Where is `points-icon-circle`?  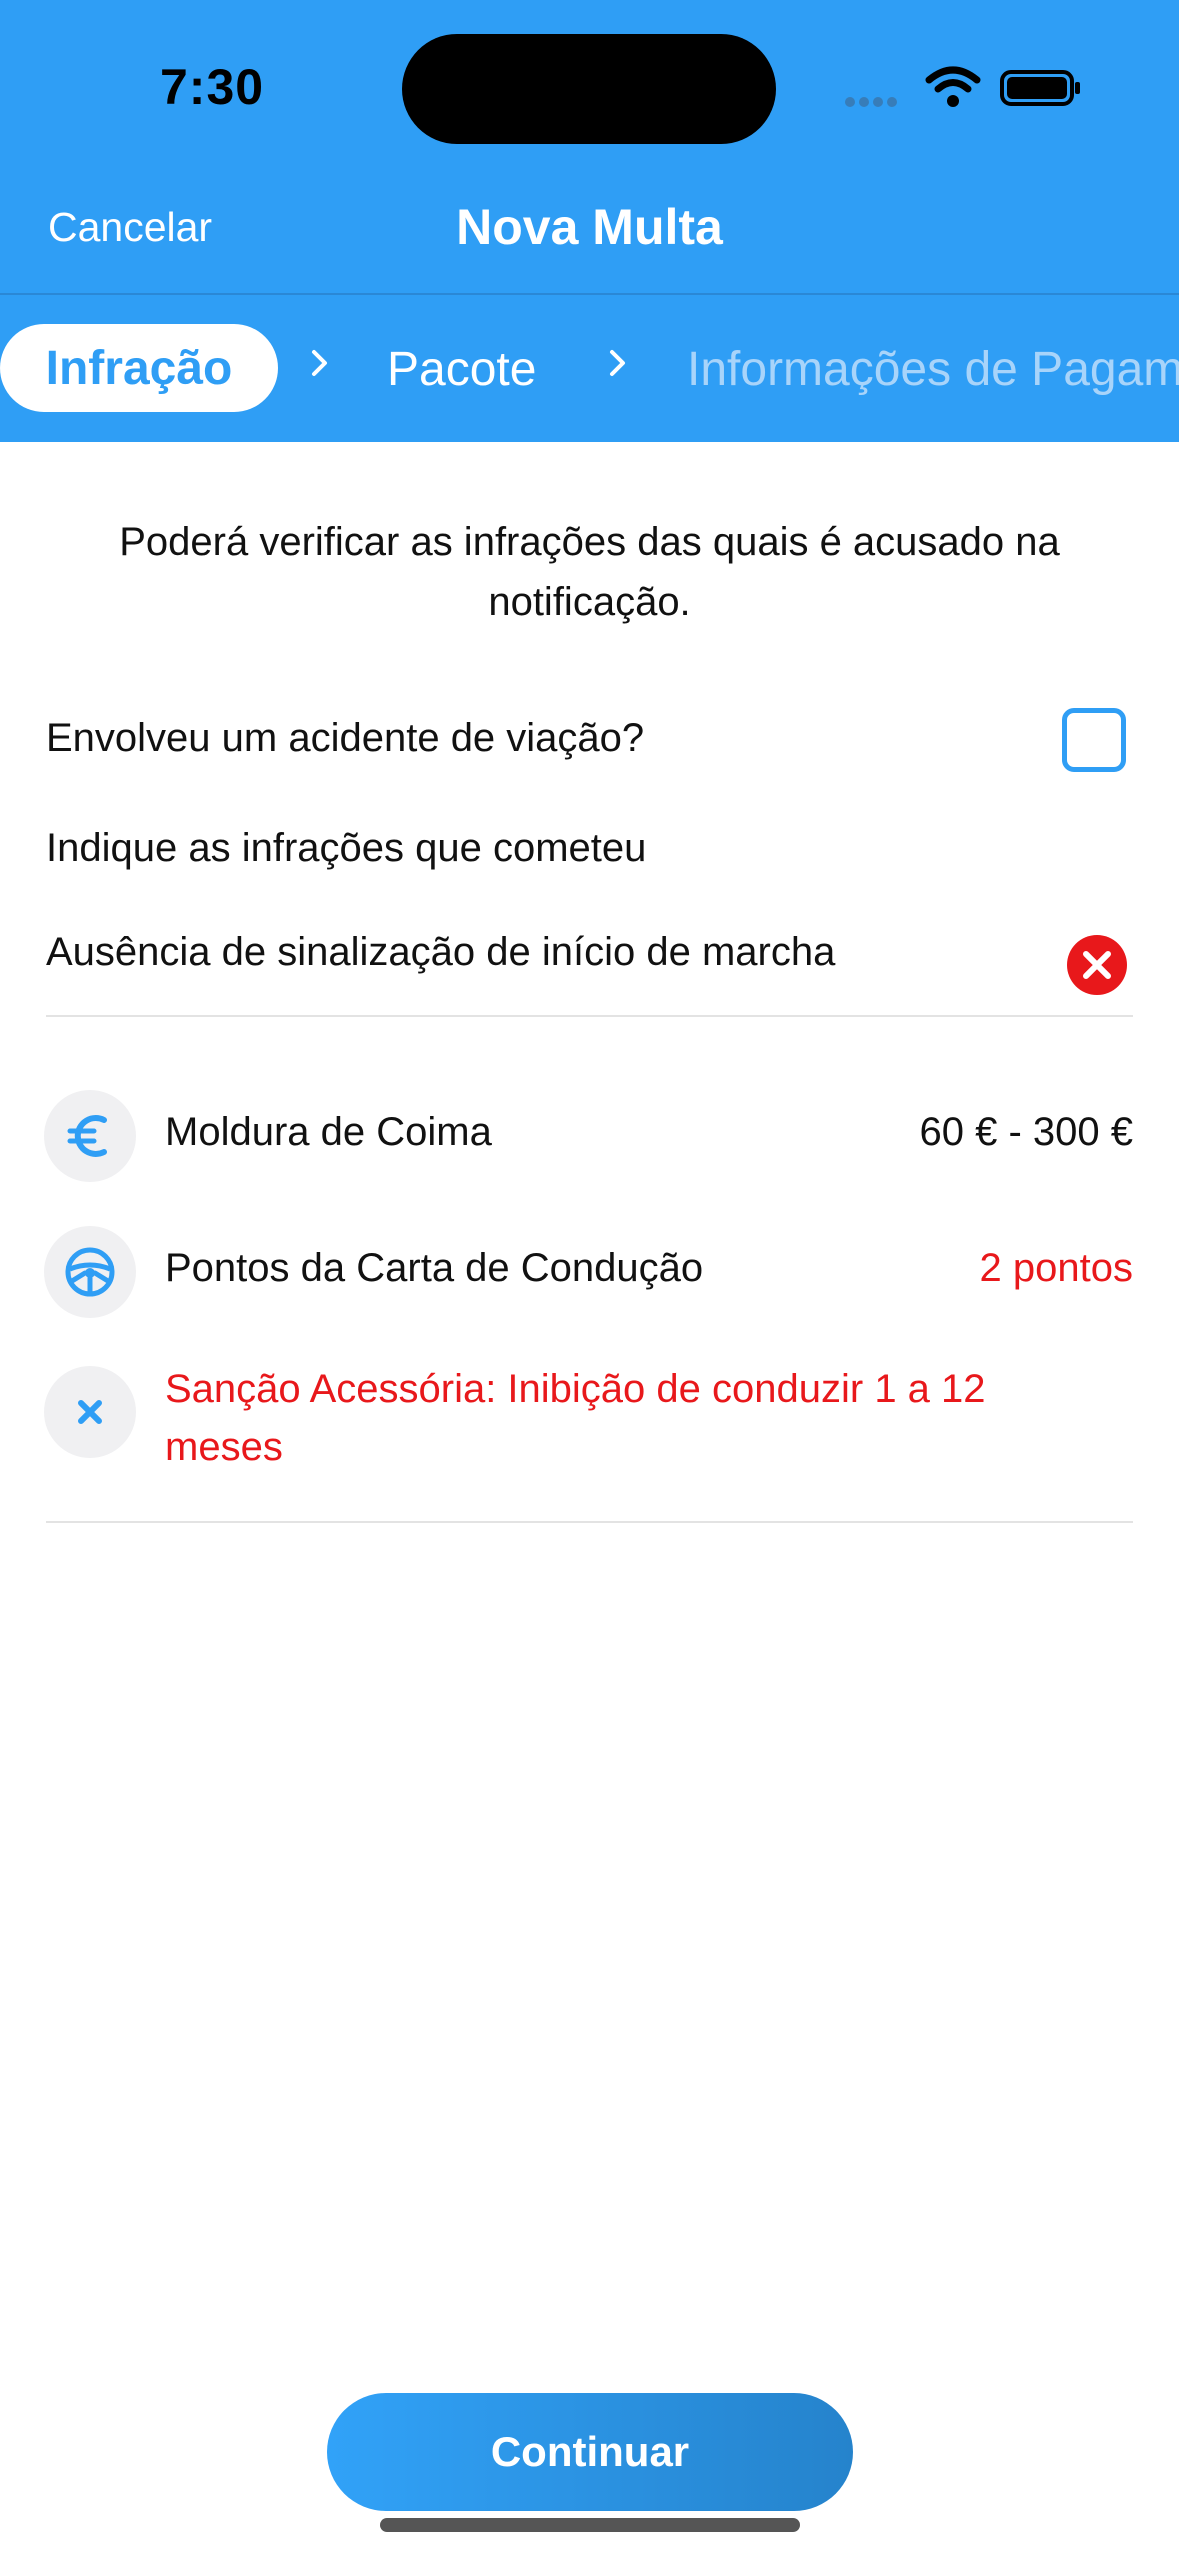 points-icon-circle is located at coordinates (90, 1272).